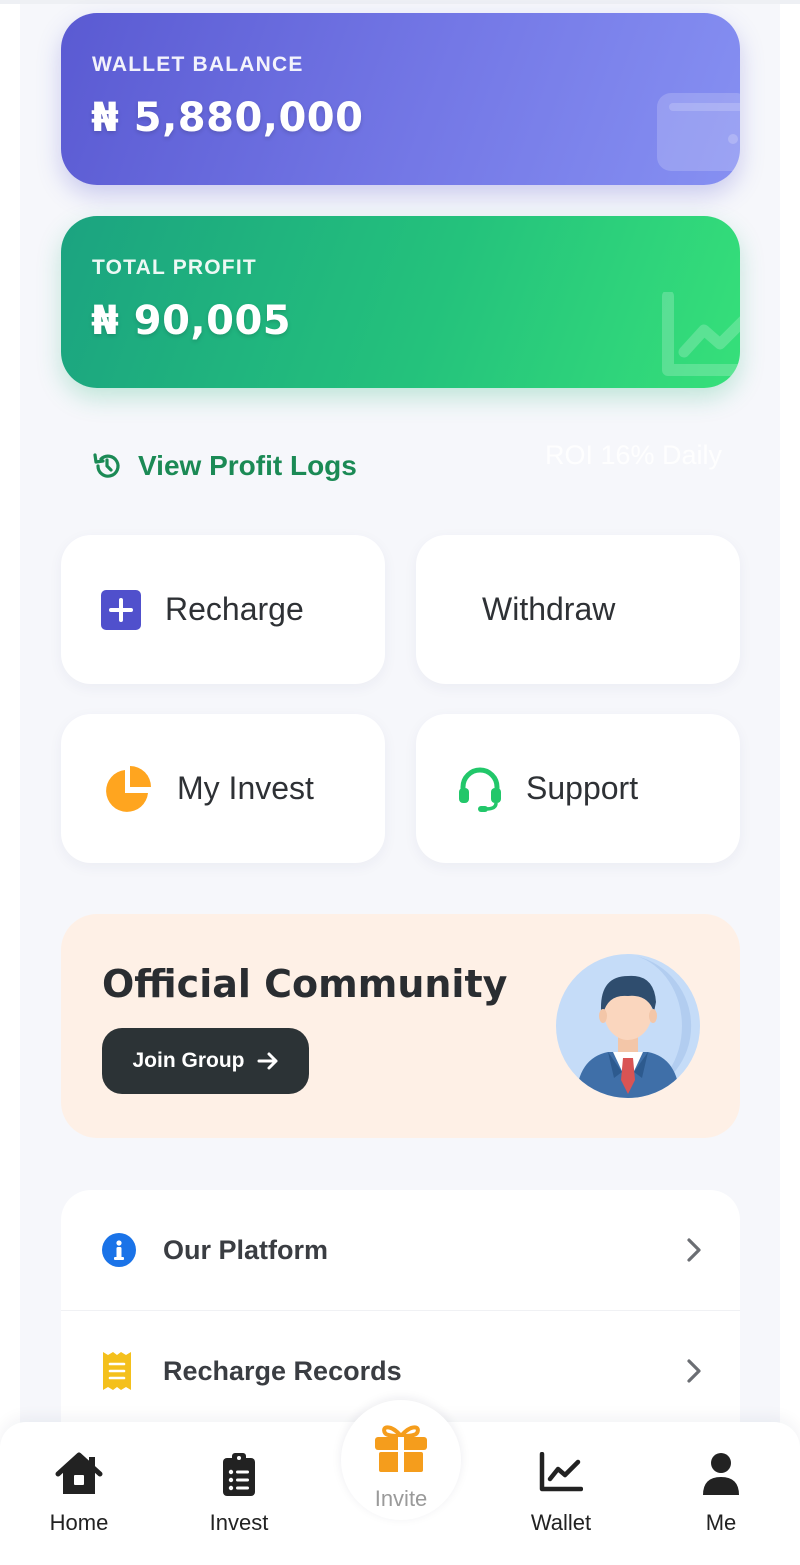 Image resolution: width=800 pixels, height=1565 pixels. Describe the element at coordinates (234, 609) in the screenshot. I see `recharge-label: Recharge` at that location.